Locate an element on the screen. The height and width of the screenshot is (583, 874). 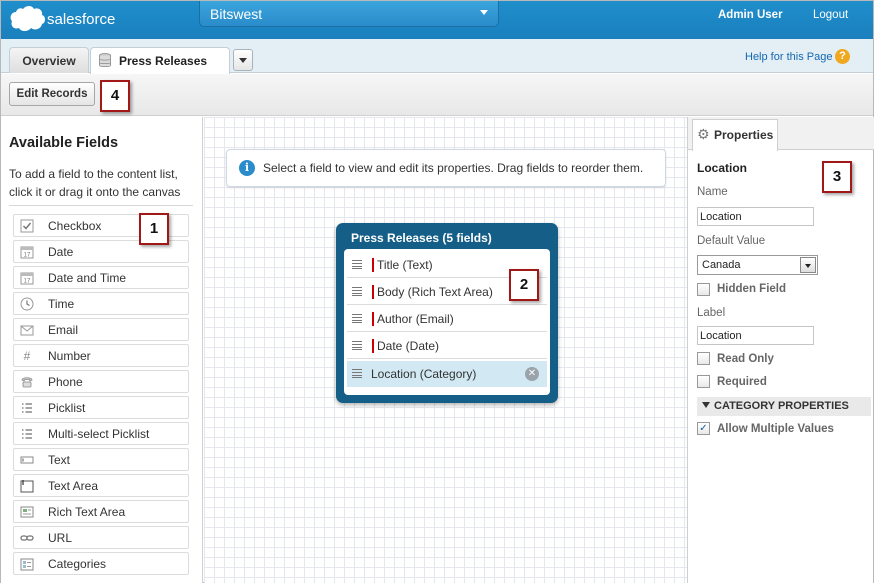
text-area-icon is located at coordinates (27, 486).